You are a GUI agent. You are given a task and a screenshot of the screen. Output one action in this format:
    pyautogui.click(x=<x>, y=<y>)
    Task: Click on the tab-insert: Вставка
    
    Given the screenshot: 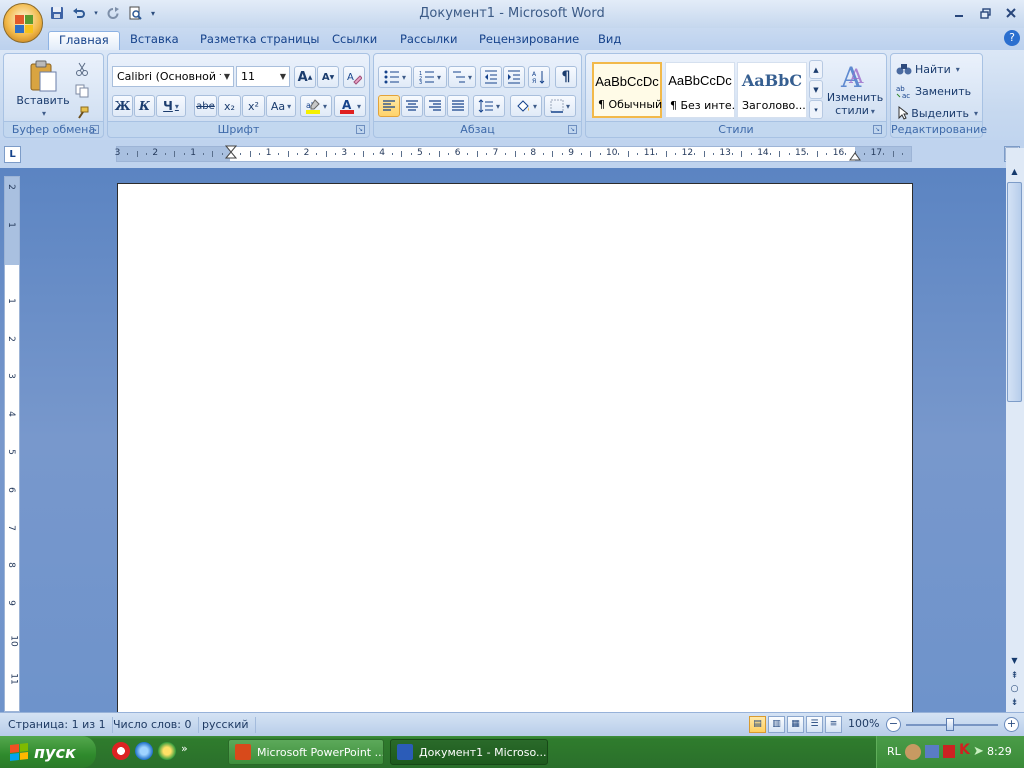 What is the action you would take?
    pyautogui.click(x=154, y=40)
    